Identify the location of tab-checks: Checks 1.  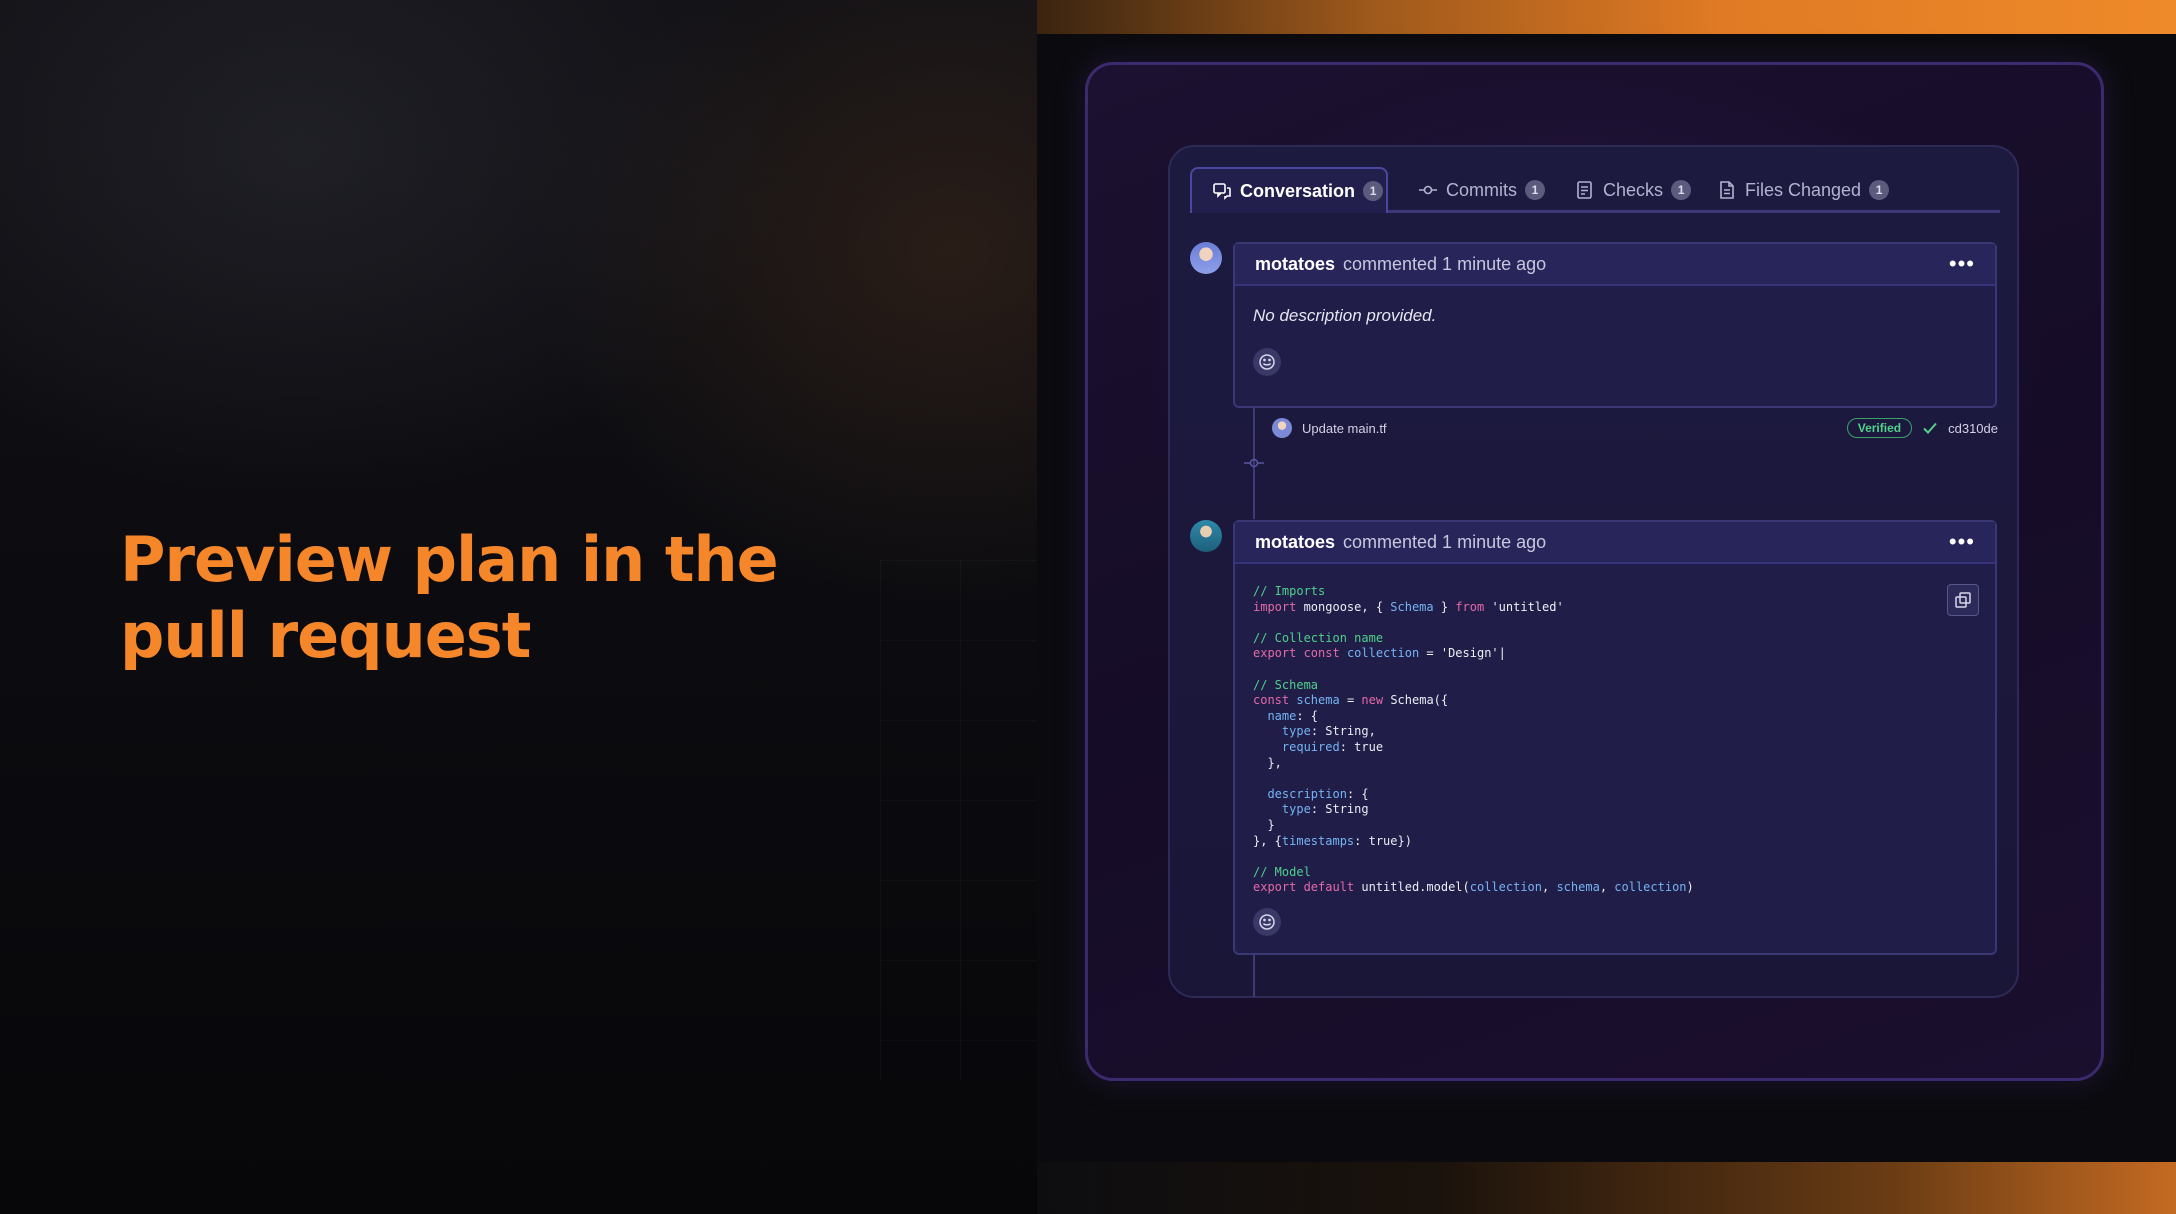
(1633, 190).